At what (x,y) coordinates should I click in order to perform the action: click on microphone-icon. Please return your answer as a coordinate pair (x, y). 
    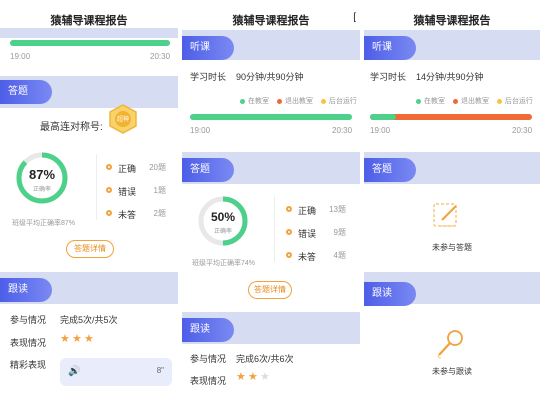
    Looking at the image, I should click on (450, 346).